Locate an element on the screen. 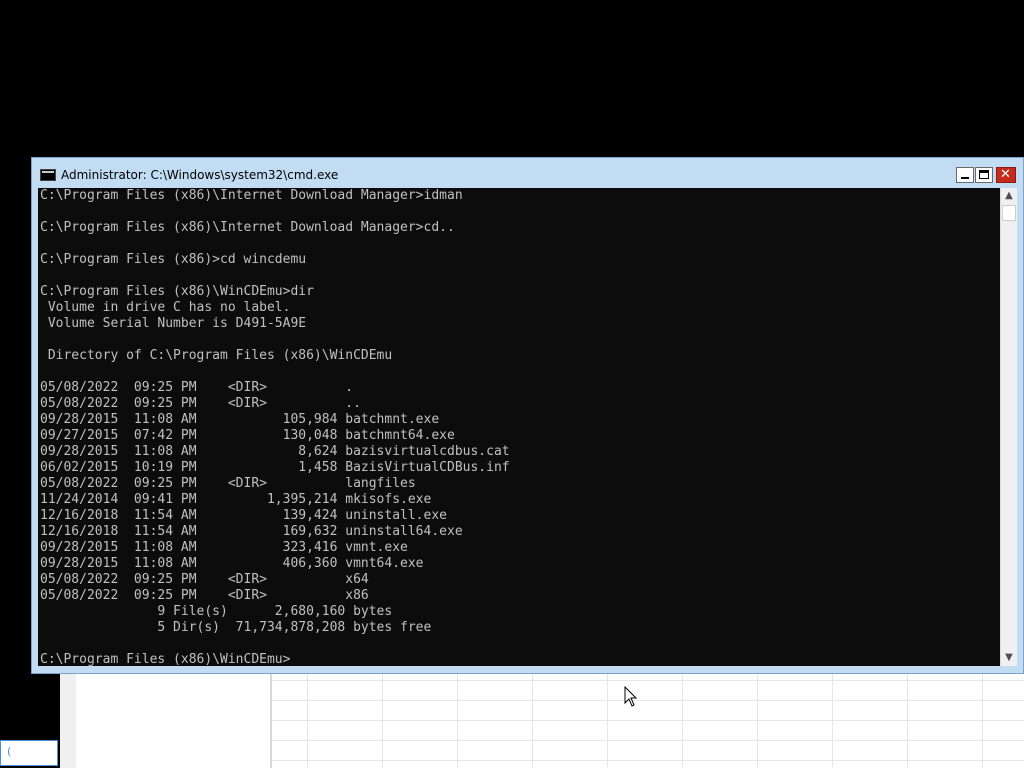 This screenshot has height=768, width=1024. maximize-icon is located at coordinates (984, 174).